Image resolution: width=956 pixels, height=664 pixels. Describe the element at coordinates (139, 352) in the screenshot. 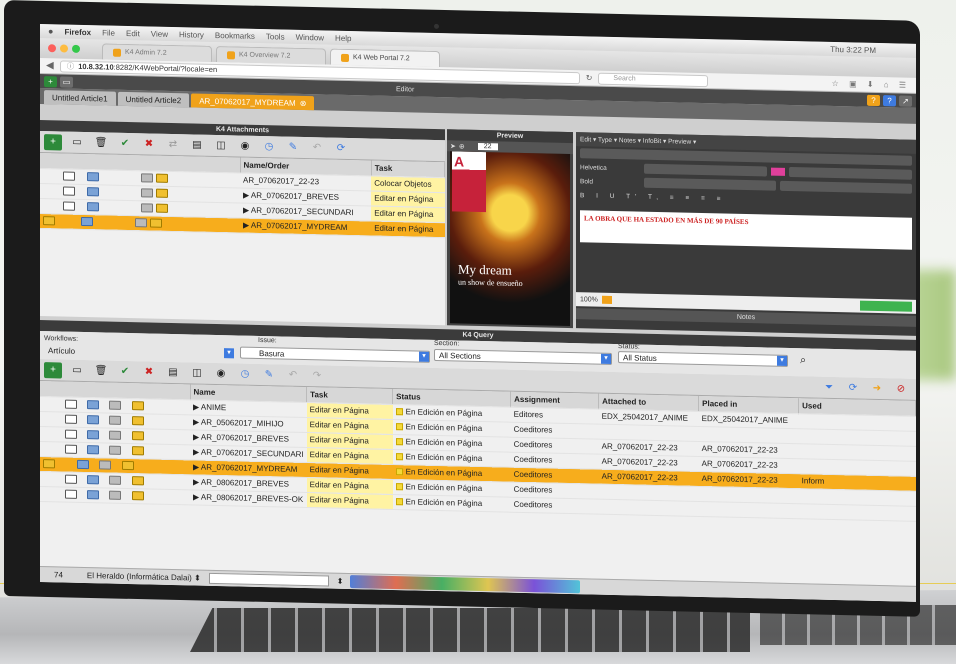

I see `workflows-select: Artículo ▾` at that location.